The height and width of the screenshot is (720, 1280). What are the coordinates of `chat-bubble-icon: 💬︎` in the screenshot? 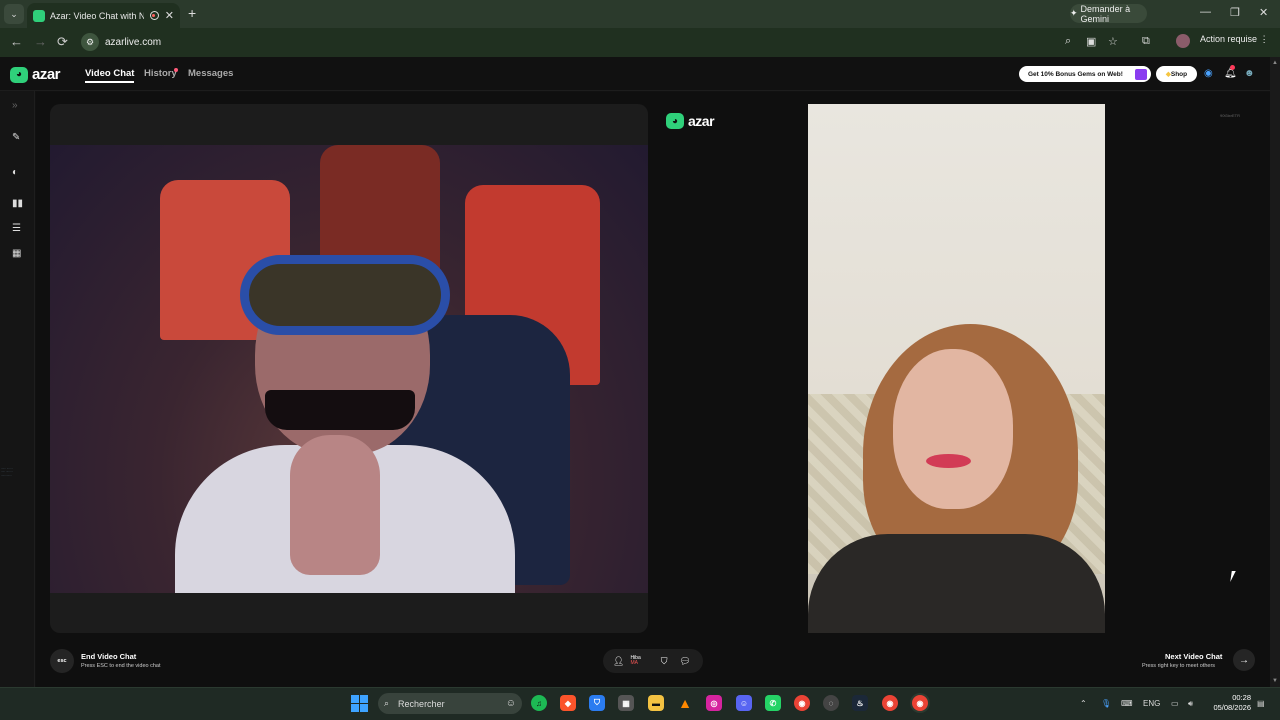 It's located at (685, 661).